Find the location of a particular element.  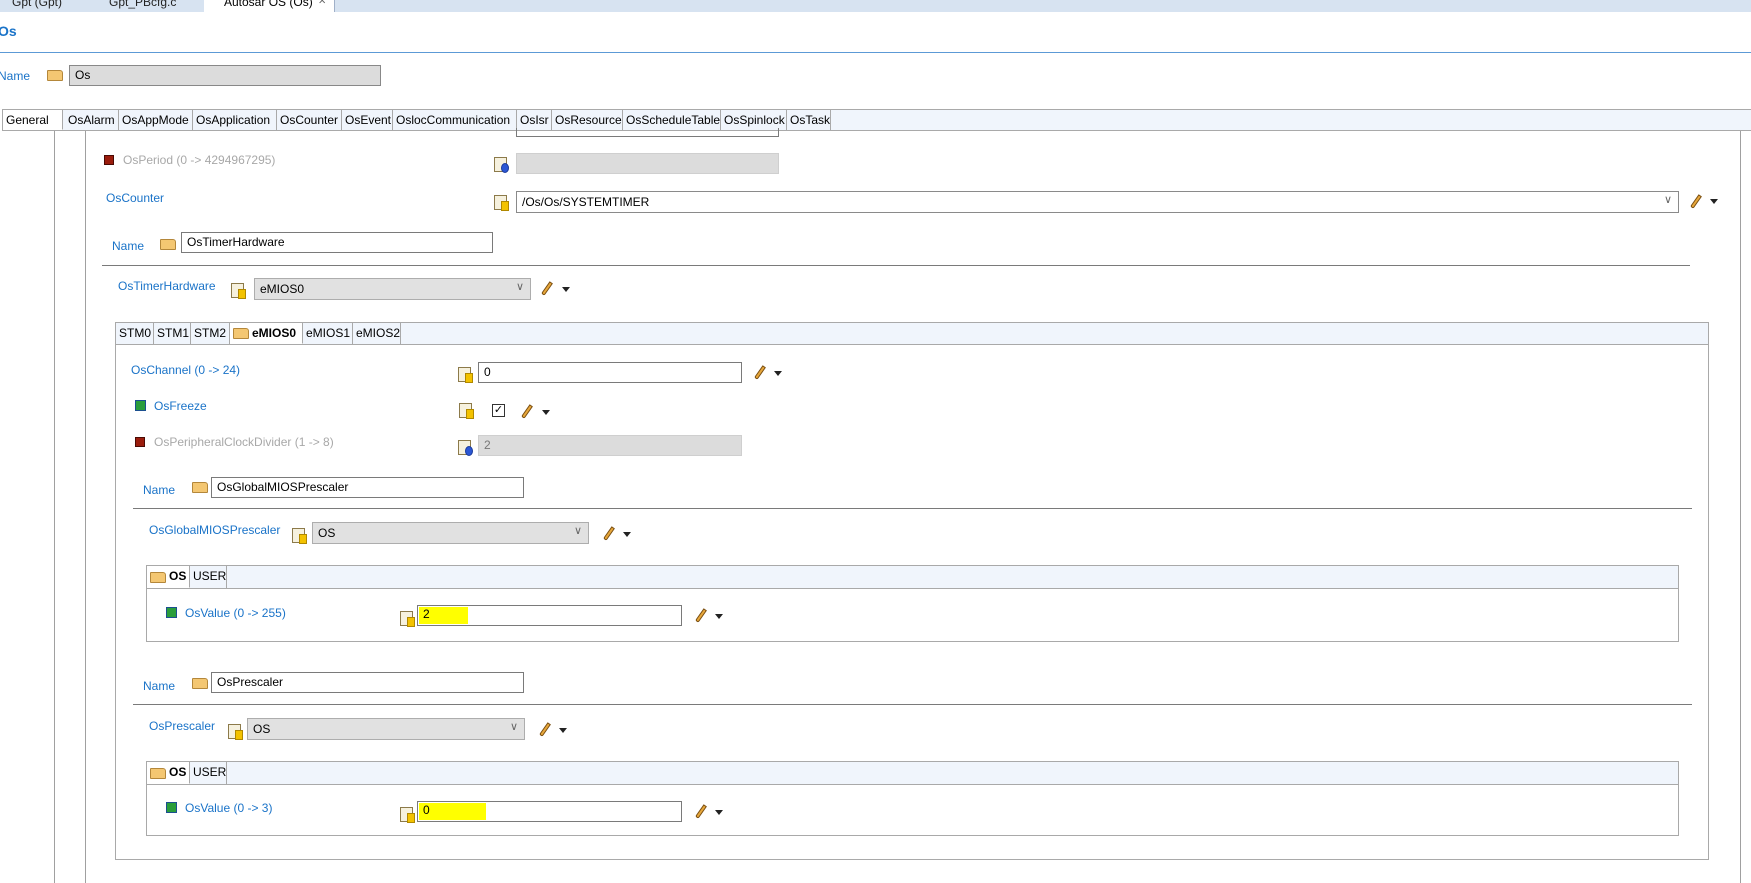

osperiod-input is located at coordinates (647, 163).